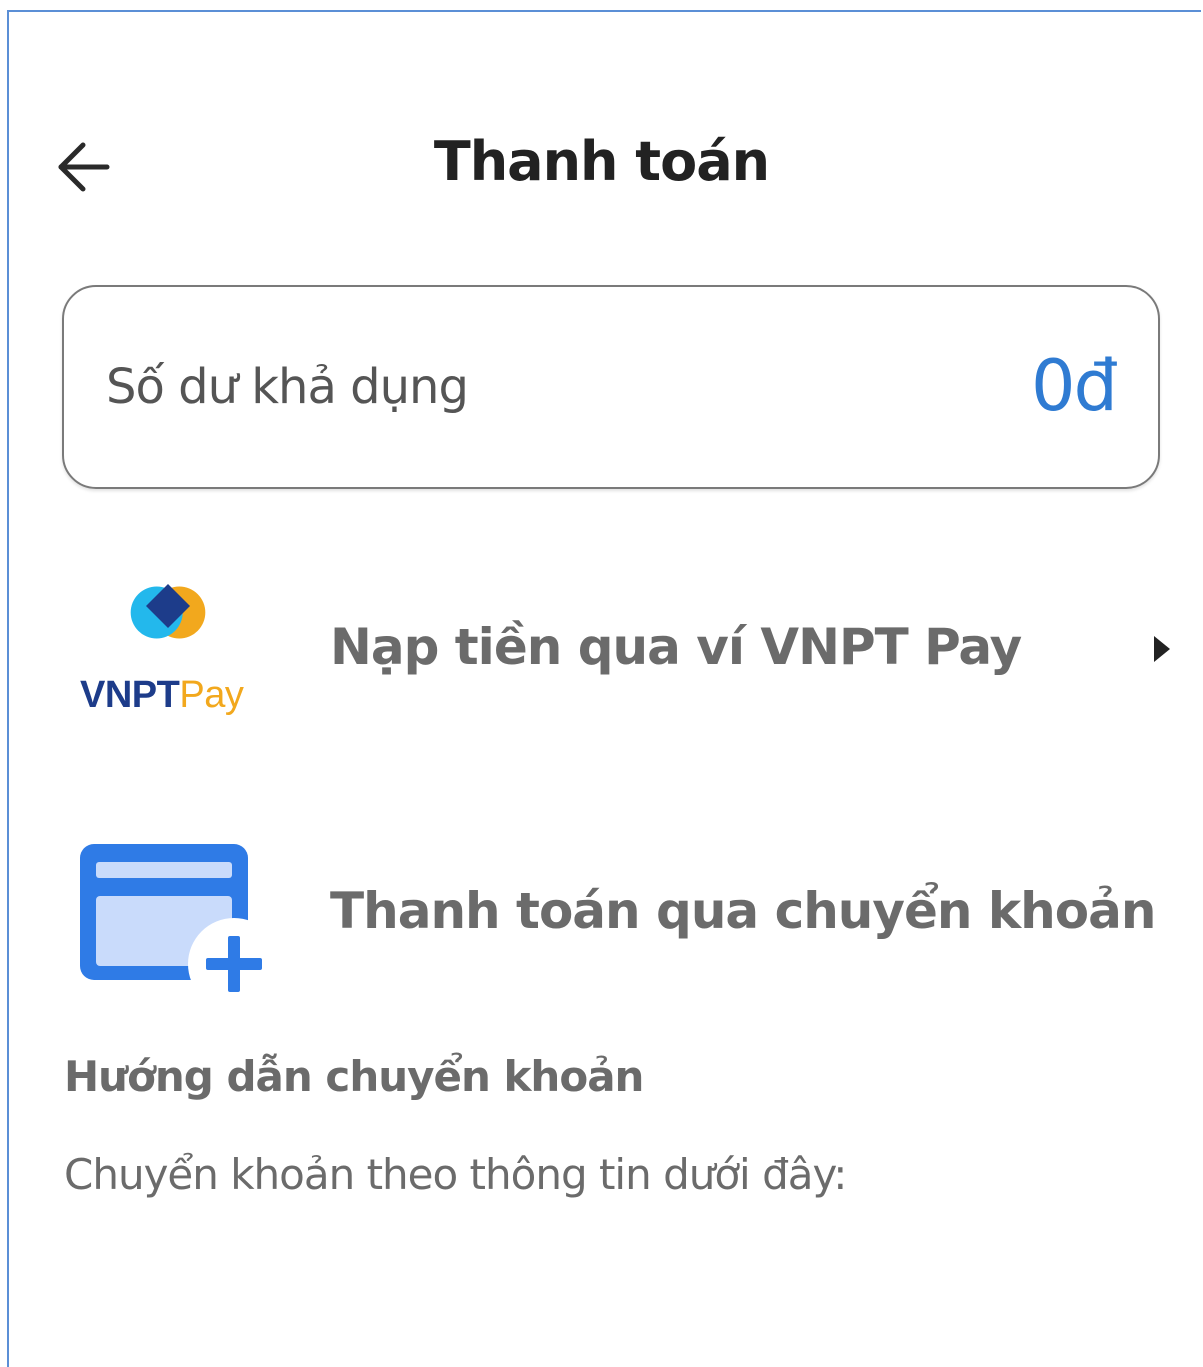  Describe the element at coordinates (1162, 649) in the screenshot. I see `chevron-right-icon` at that location.